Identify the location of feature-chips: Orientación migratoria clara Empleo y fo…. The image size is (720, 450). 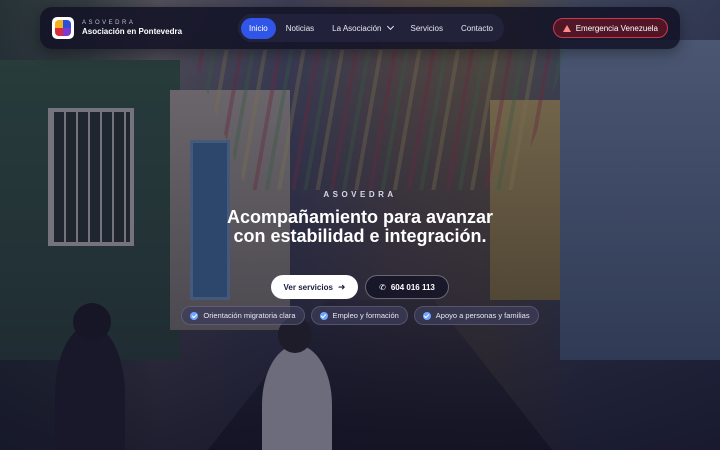
(360, 315).